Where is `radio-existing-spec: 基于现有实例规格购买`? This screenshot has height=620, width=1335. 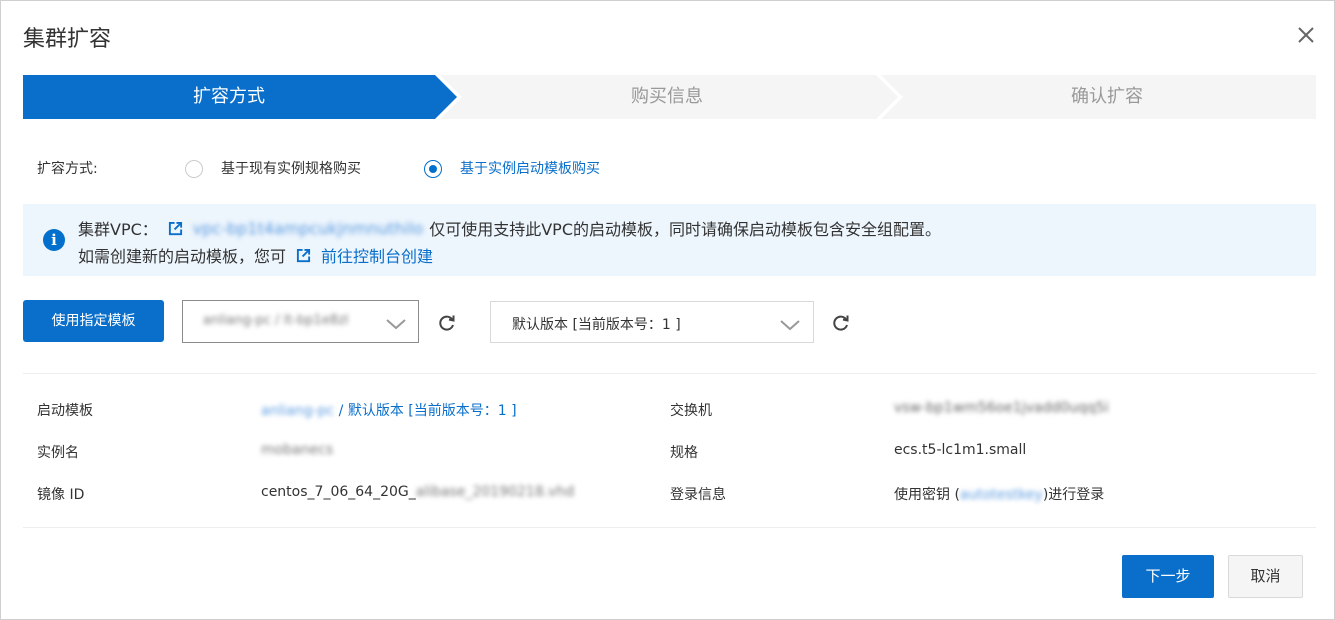 radio-existing-spec: 基于现有实例规格购买 is located at coordinates (273, 169).